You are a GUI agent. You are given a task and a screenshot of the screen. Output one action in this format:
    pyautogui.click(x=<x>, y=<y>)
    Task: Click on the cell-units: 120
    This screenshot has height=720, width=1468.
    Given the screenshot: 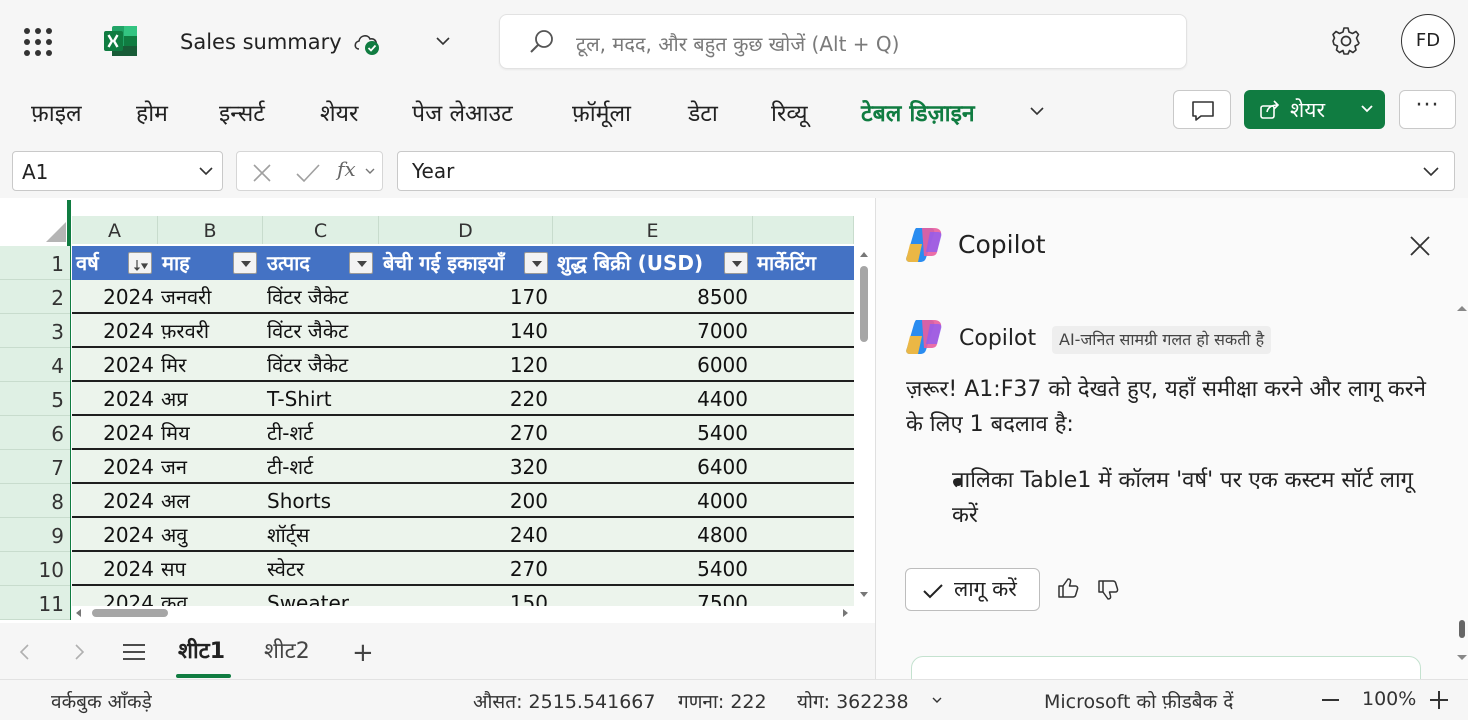 What is the action you would take?
    pyautogui.click(x=463, y=364)
    